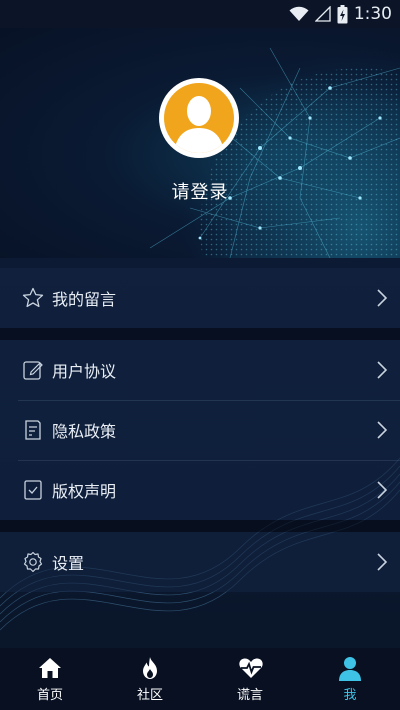 The height and width of the screenshot is (710, 400). I want to click on menu-item-copyright-notice: 版权声明, so click(200, 490).